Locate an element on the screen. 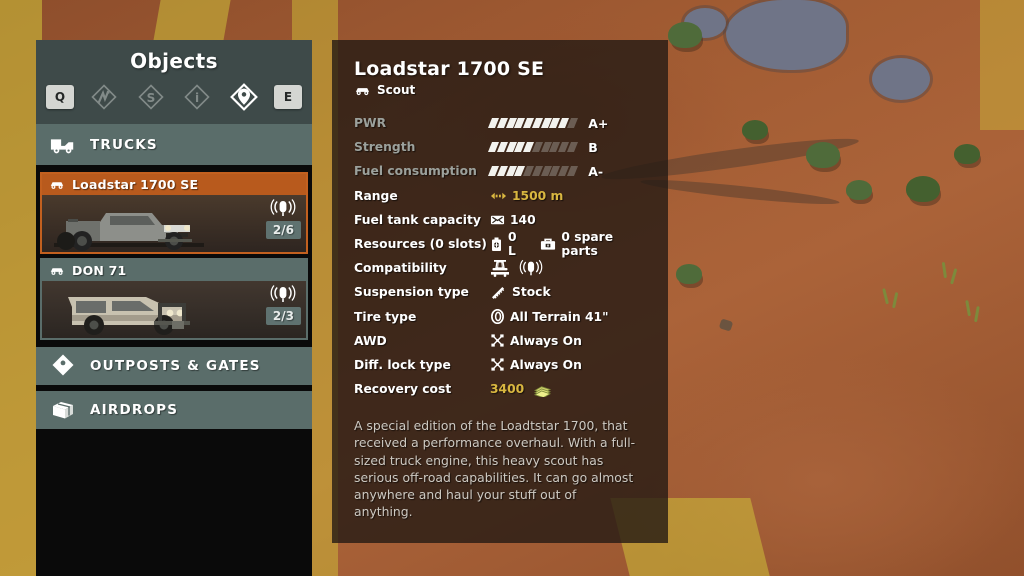 Image resolution: width=1024 pixels, height=576 pixels. sidebar-item-label: OUTPOSTS & GATES is located at coordinates (175, 366).